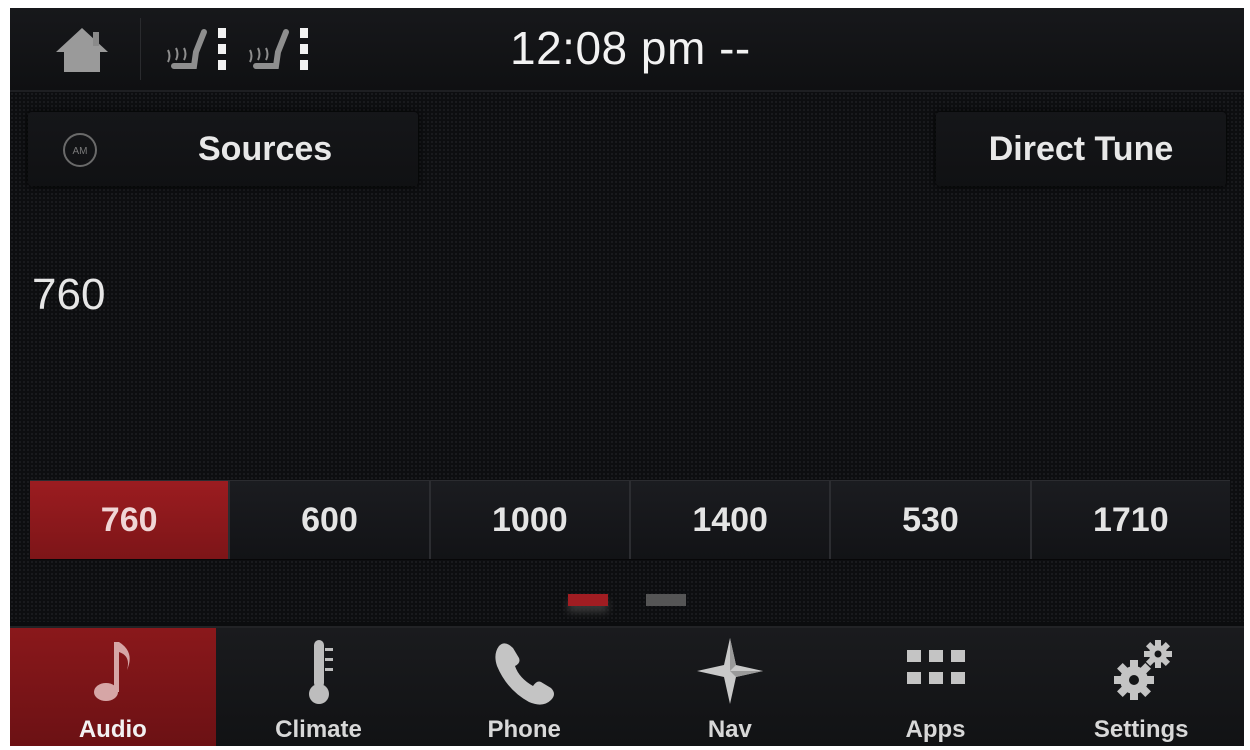 This screenshot has height=750, width=1250. I want to click on phone-icon, so click(525, 674).